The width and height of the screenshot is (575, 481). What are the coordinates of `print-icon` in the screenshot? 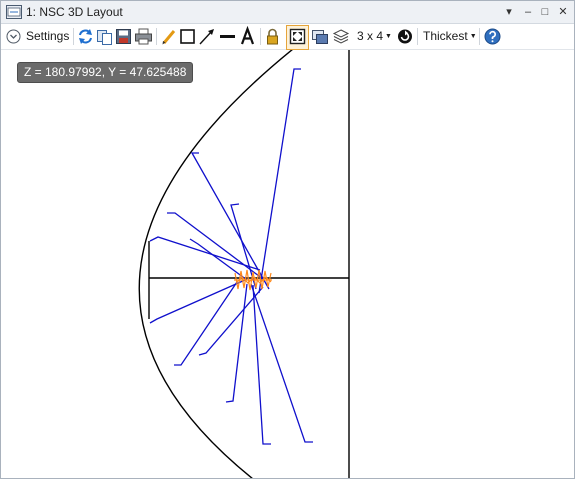 It's located at (143, 36).